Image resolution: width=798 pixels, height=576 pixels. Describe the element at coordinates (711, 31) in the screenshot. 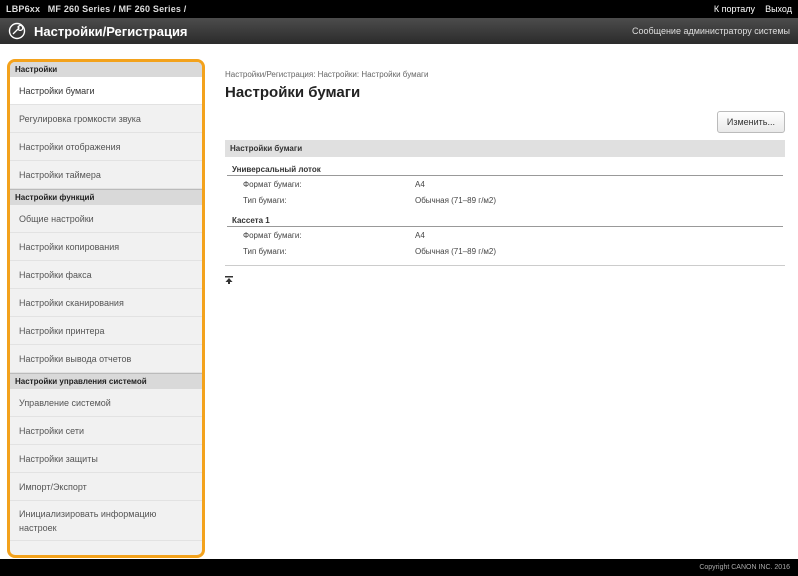

I see `message-admin-link: Сообщение администратору системы` at that location.